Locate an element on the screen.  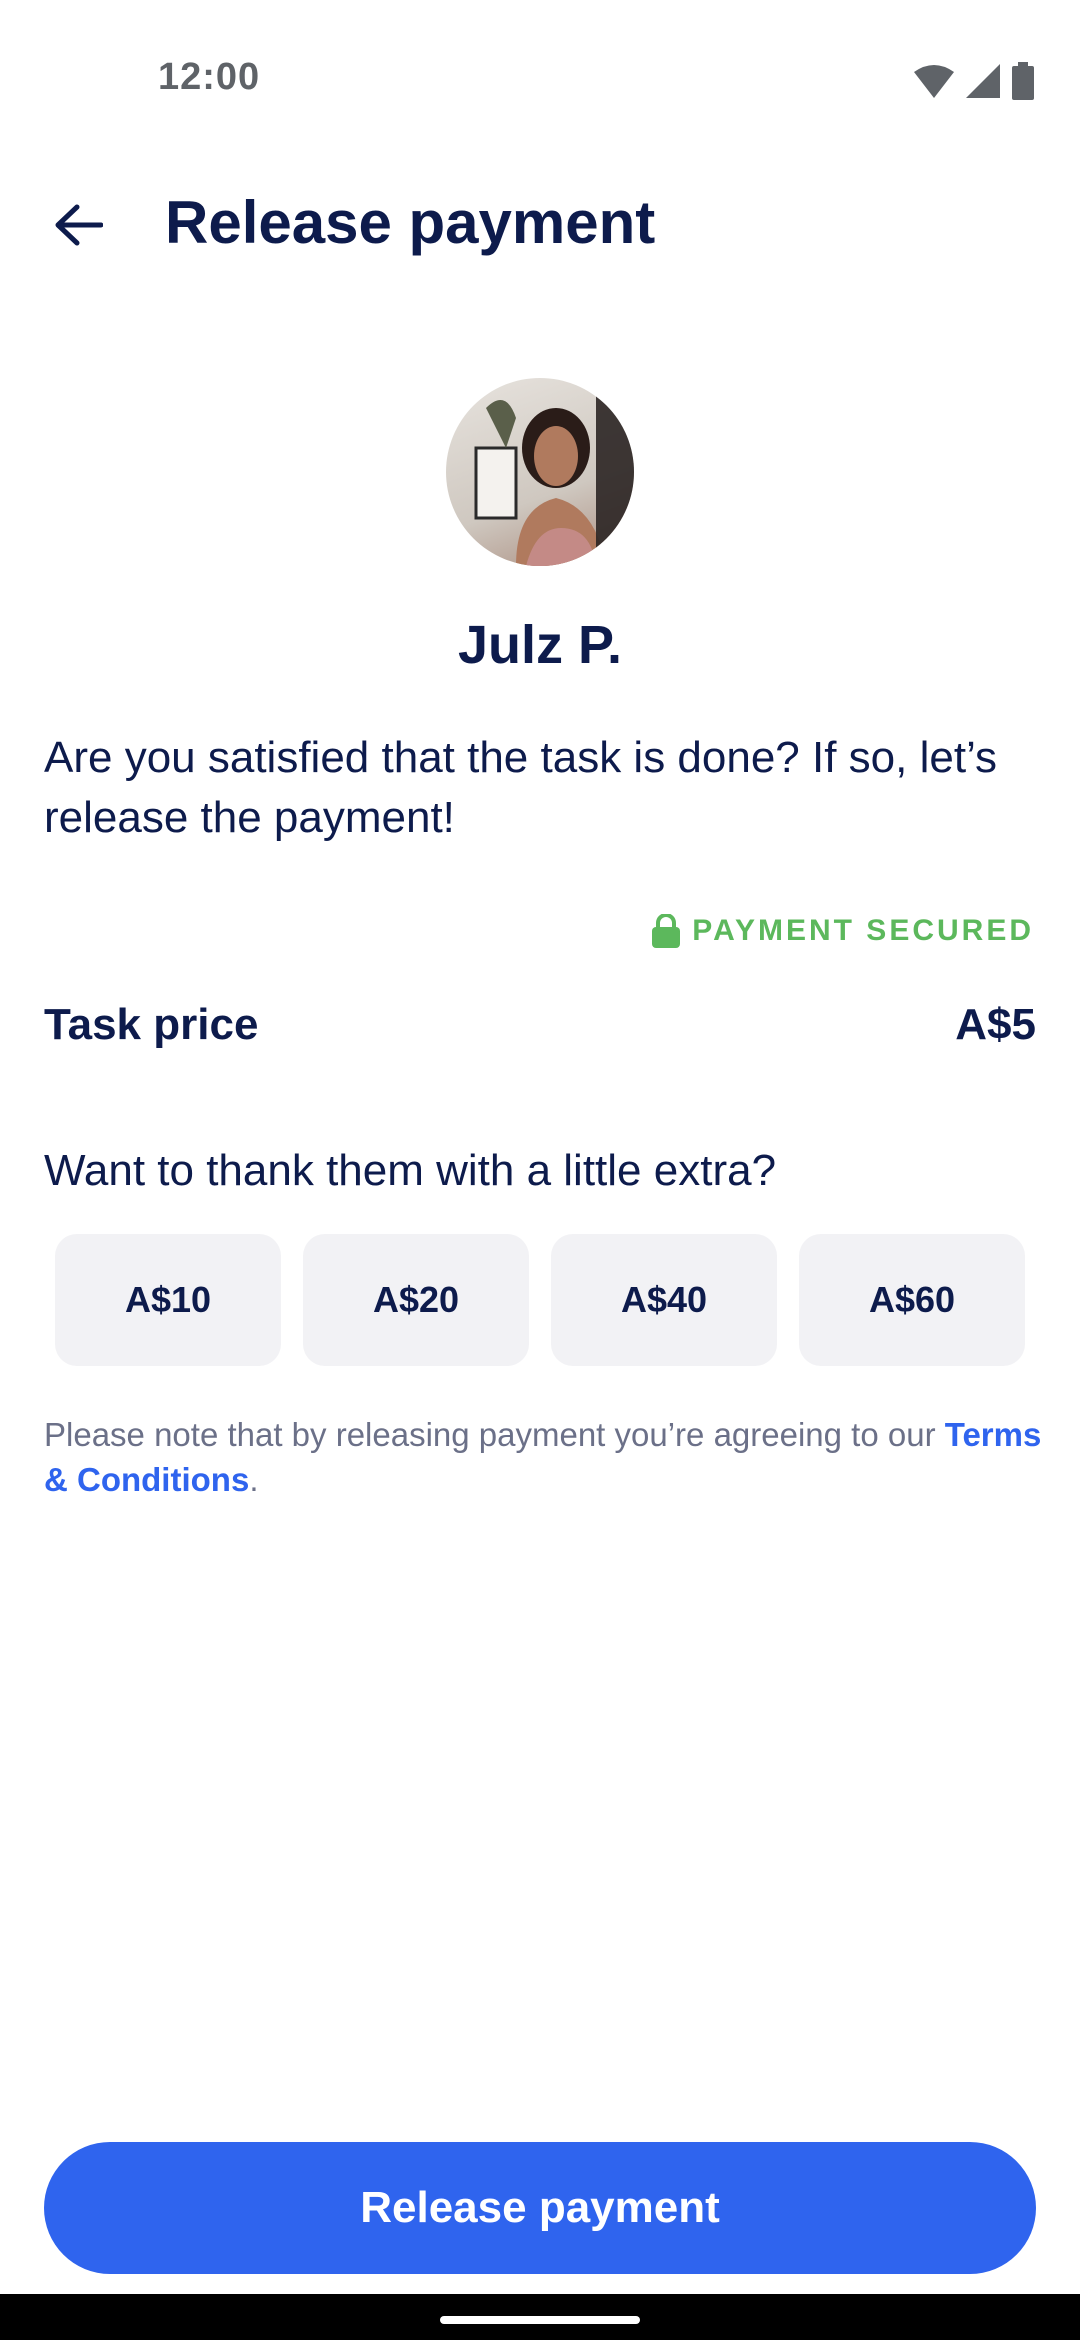
app-bar: Release payment is located at coordinates (540, 225).